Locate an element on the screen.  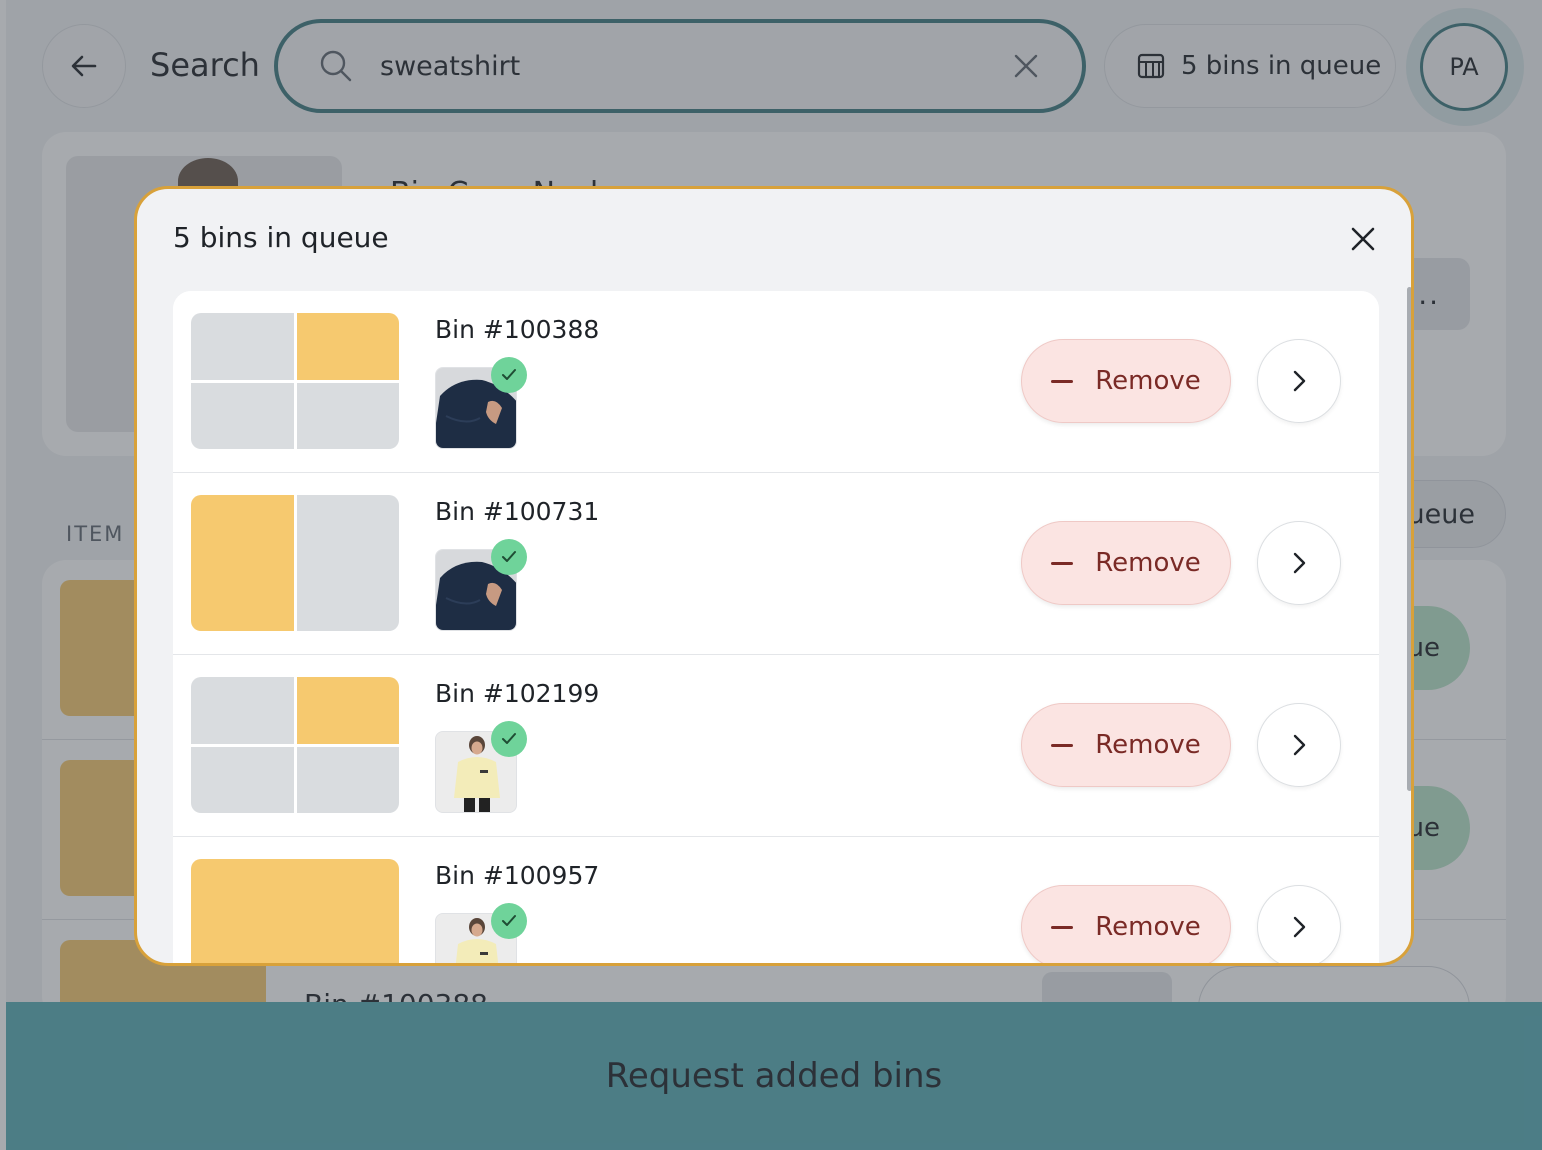
bin-row: Bin #100957 Remove is located at coordinates (776, 900).